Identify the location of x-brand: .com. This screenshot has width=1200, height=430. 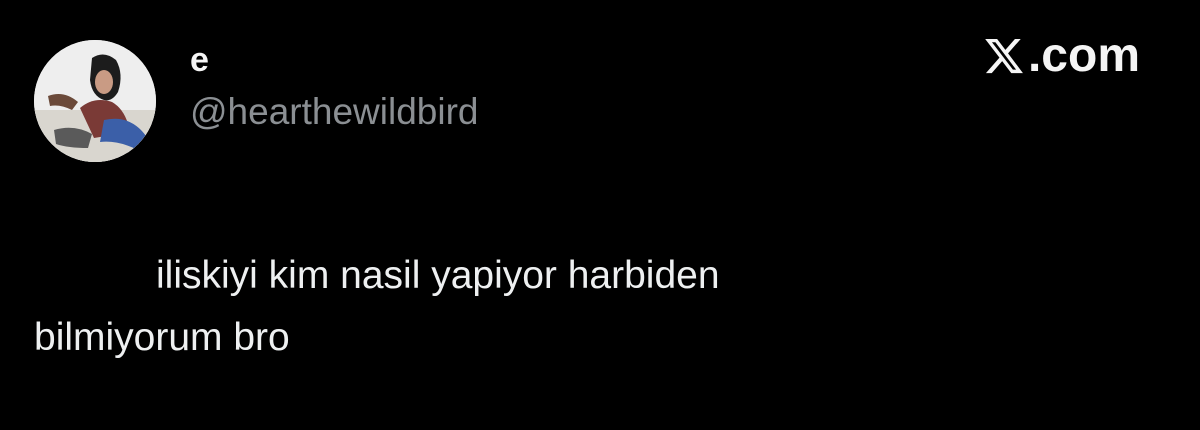
(1061, 56).